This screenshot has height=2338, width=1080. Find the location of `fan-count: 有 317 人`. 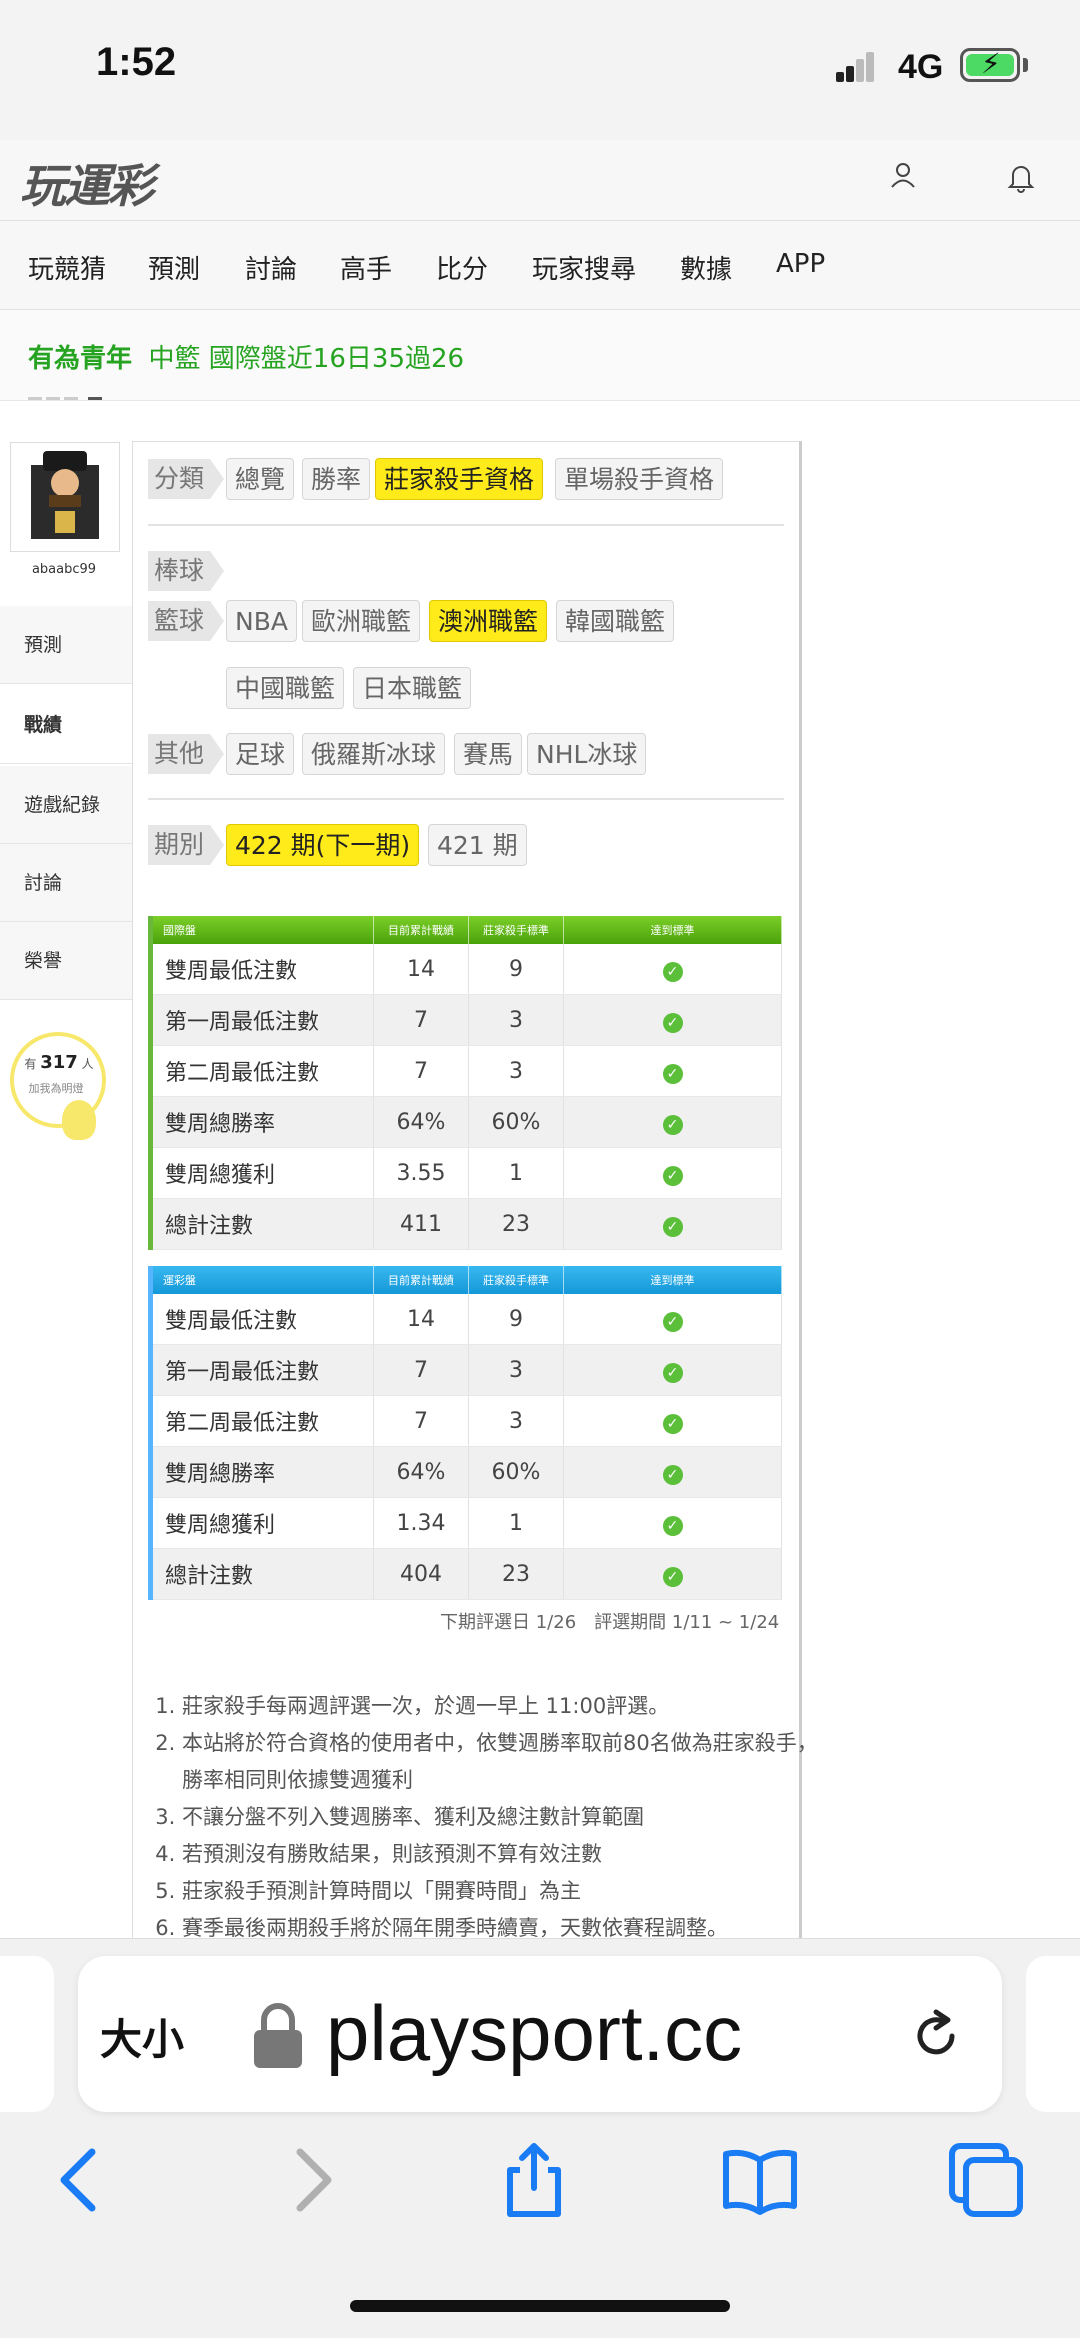

fan-count: 有 317 人 is located at coordinates (59, 1062).